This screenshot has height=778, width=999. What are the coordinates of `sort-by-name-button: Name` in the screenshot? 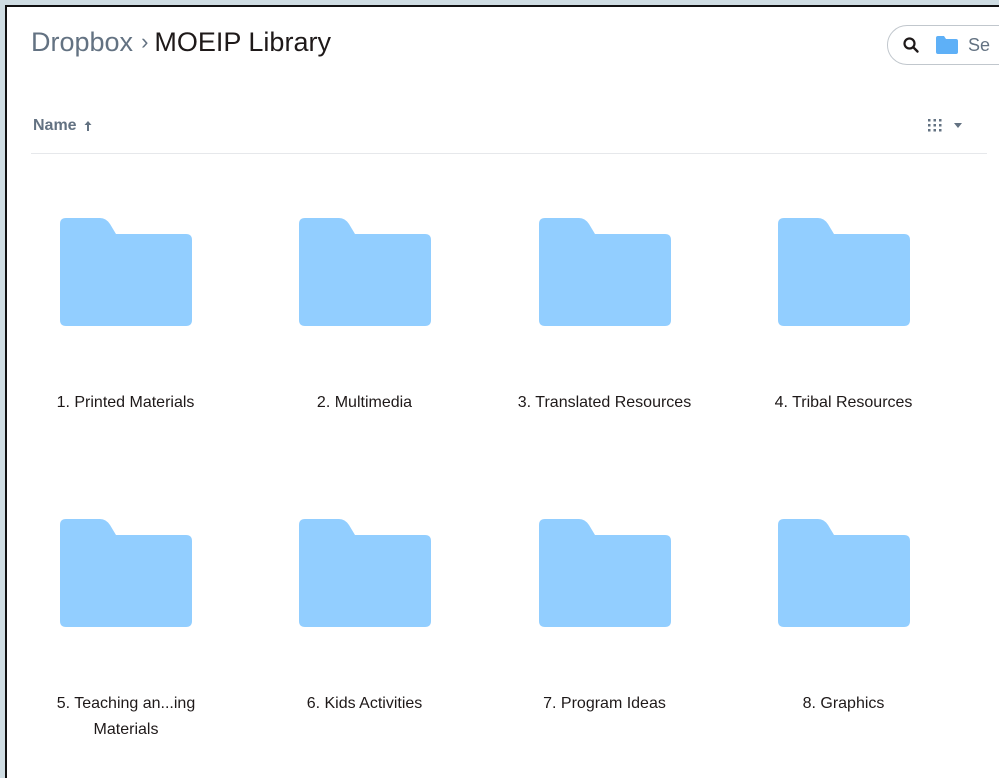 It's located at (63, 126).